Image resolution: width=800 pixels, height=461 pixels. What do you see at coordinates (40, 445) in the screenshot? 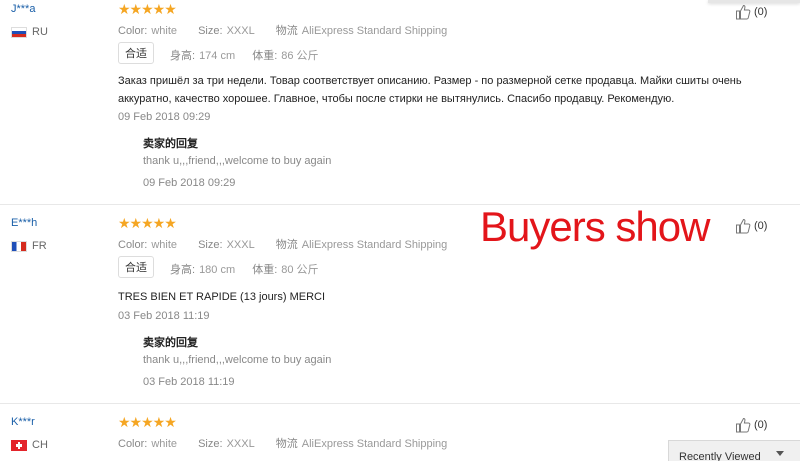
I see `country-code: CH` at bounding box center [40, 445].